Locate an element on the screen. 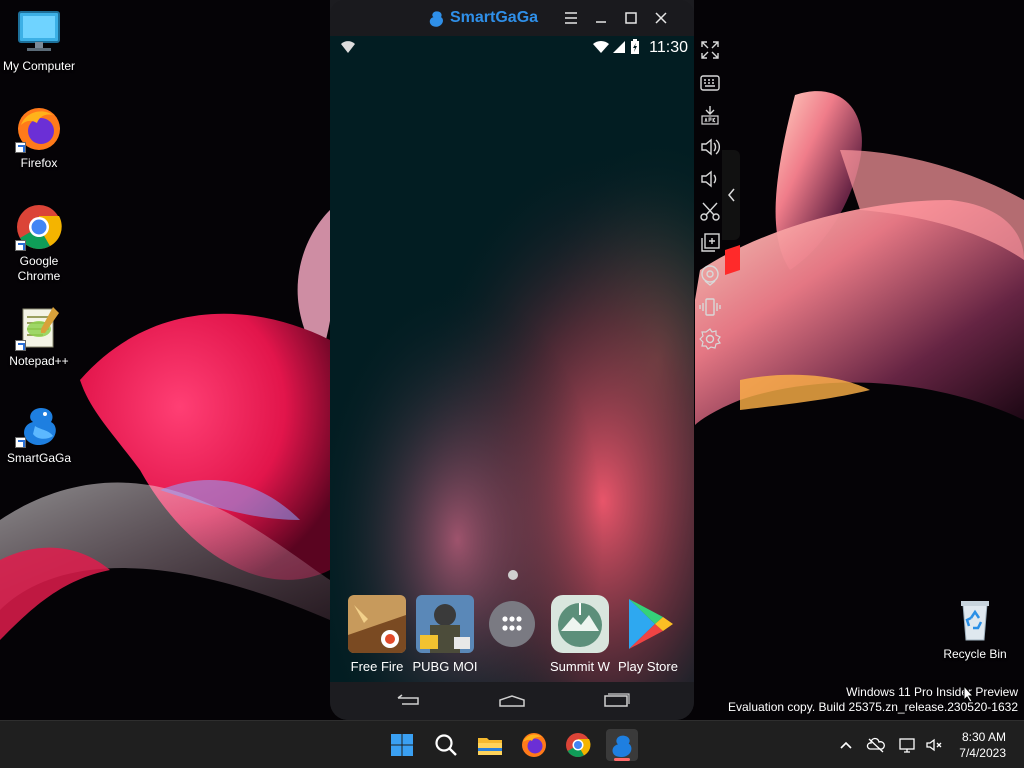 Image resolution: width=1024 pixels, height=768 pixels. notification-icon is located at coordinates (348, 49).